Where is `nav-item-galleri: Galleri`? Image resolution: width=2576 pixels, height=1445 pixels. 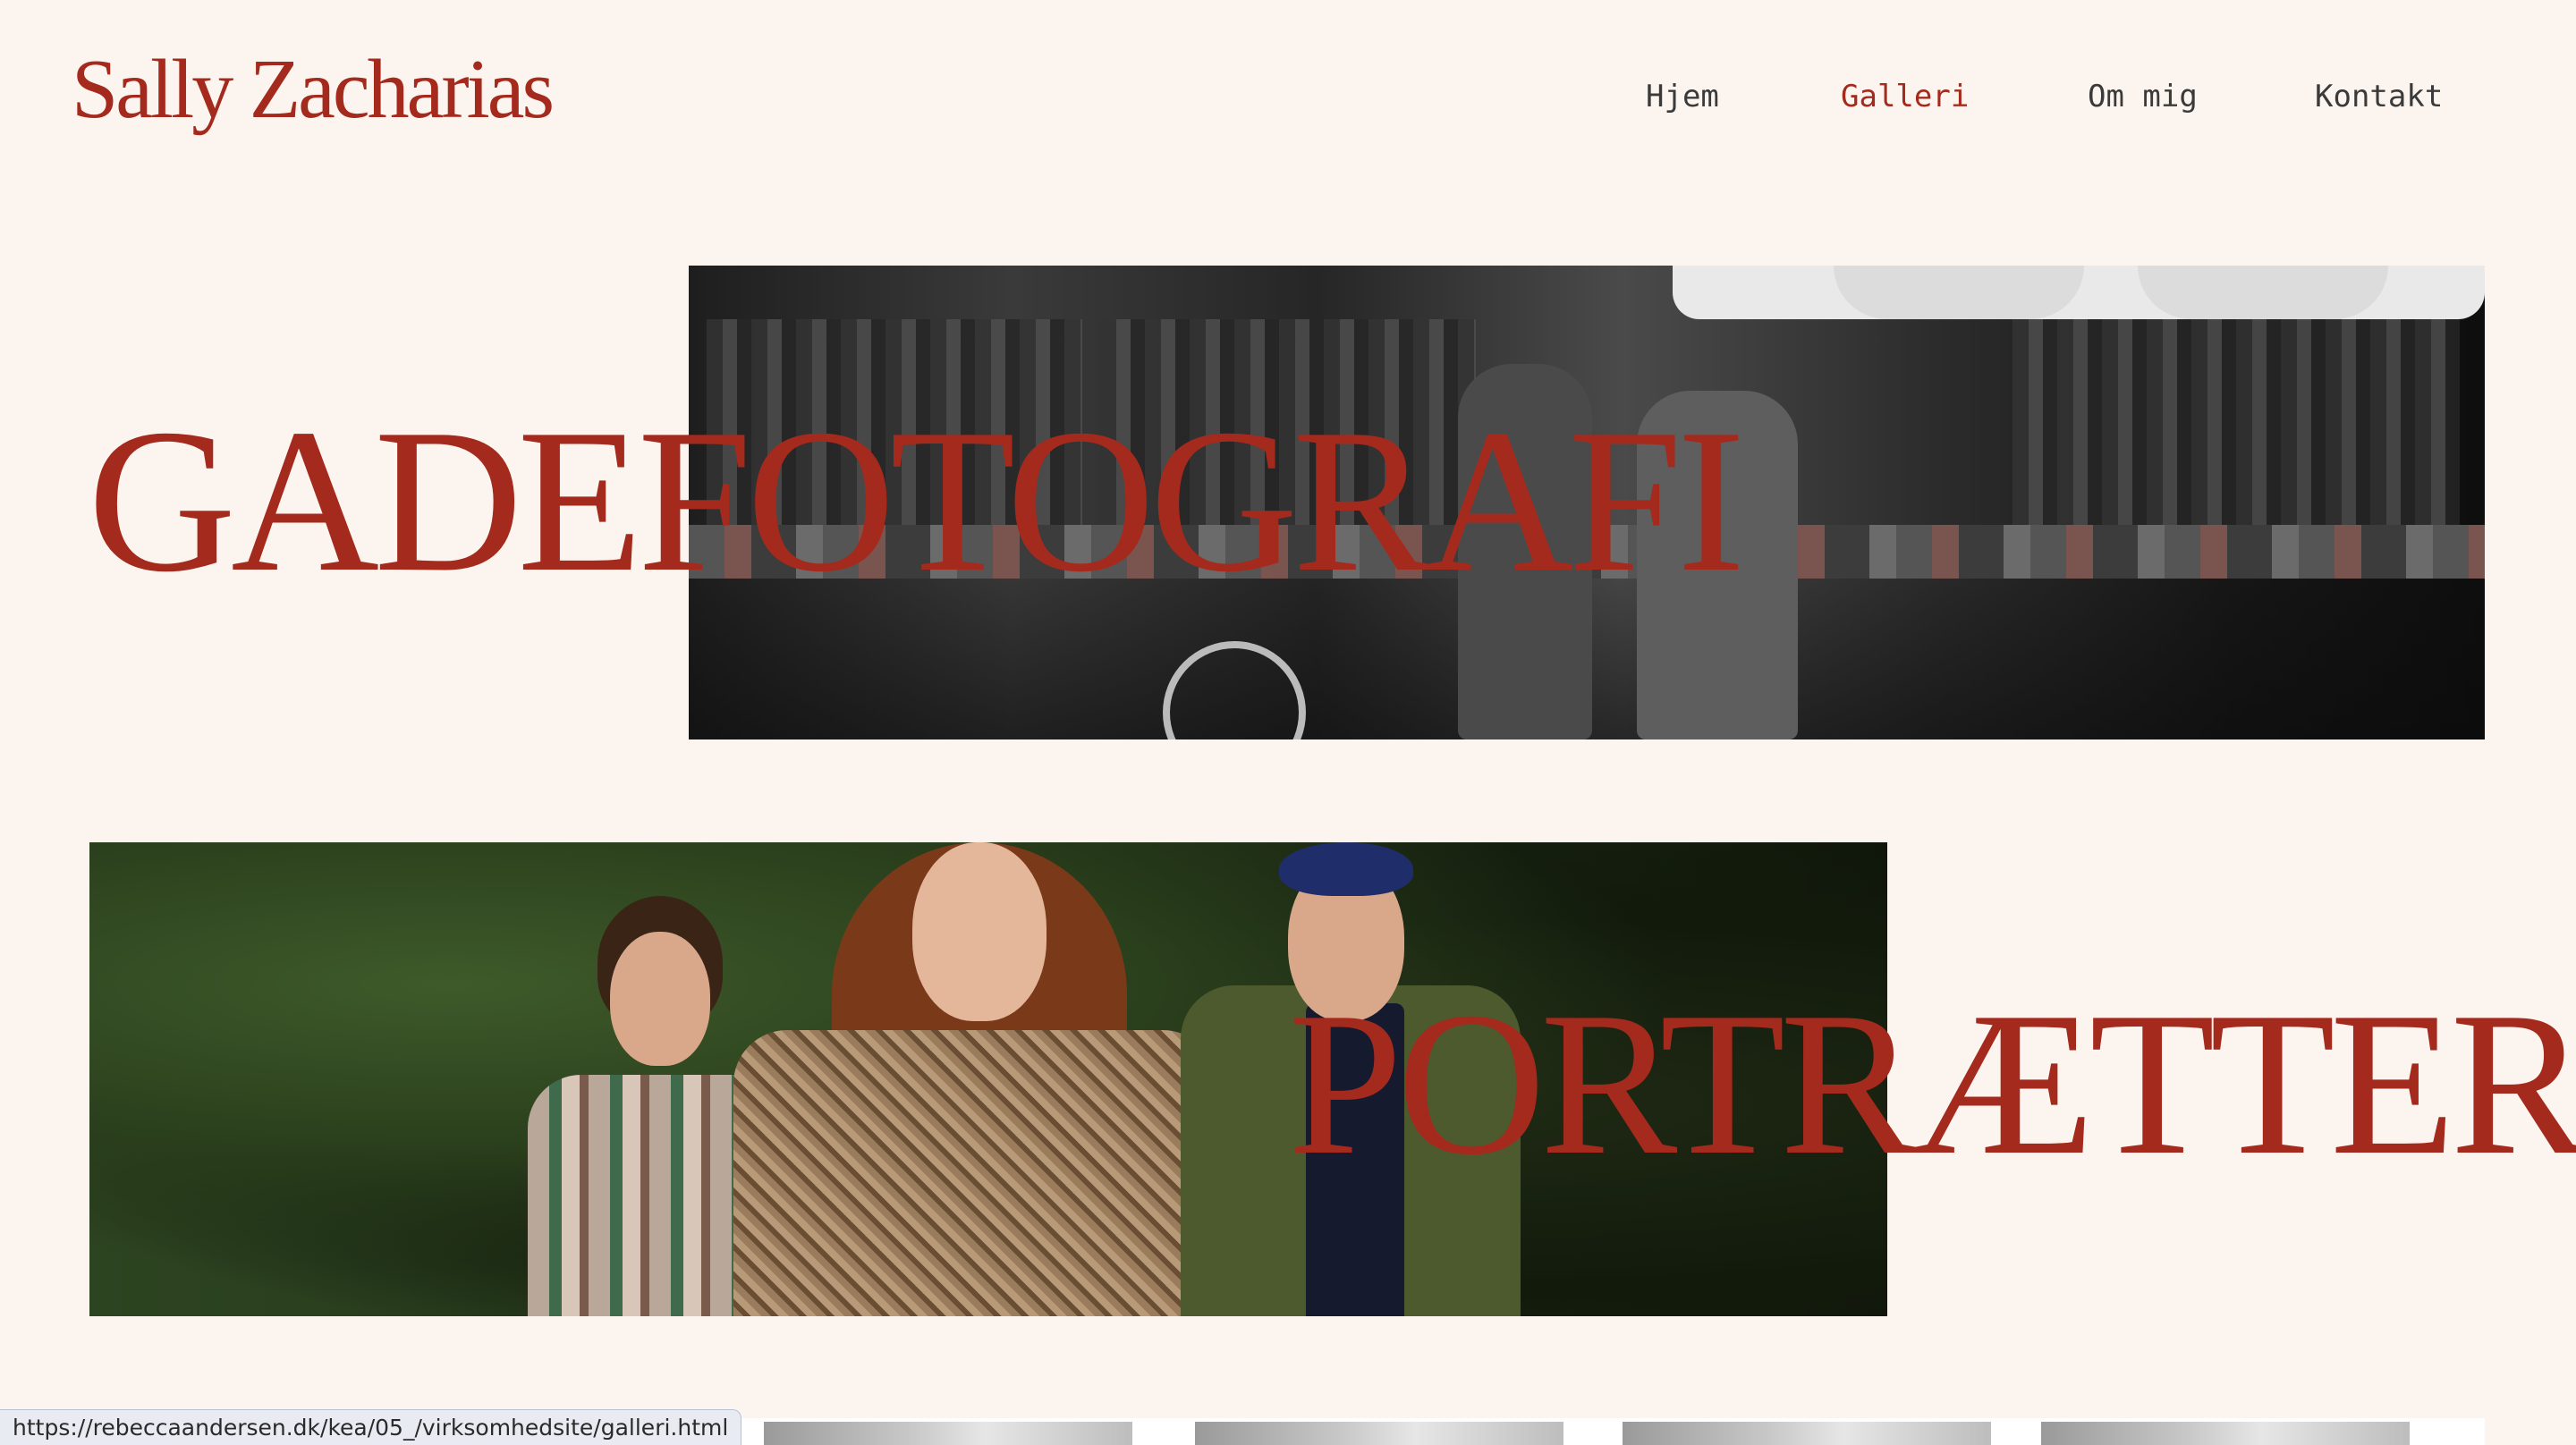
nav-item-galleri: Galleri is located at coordinates (1905, 96).